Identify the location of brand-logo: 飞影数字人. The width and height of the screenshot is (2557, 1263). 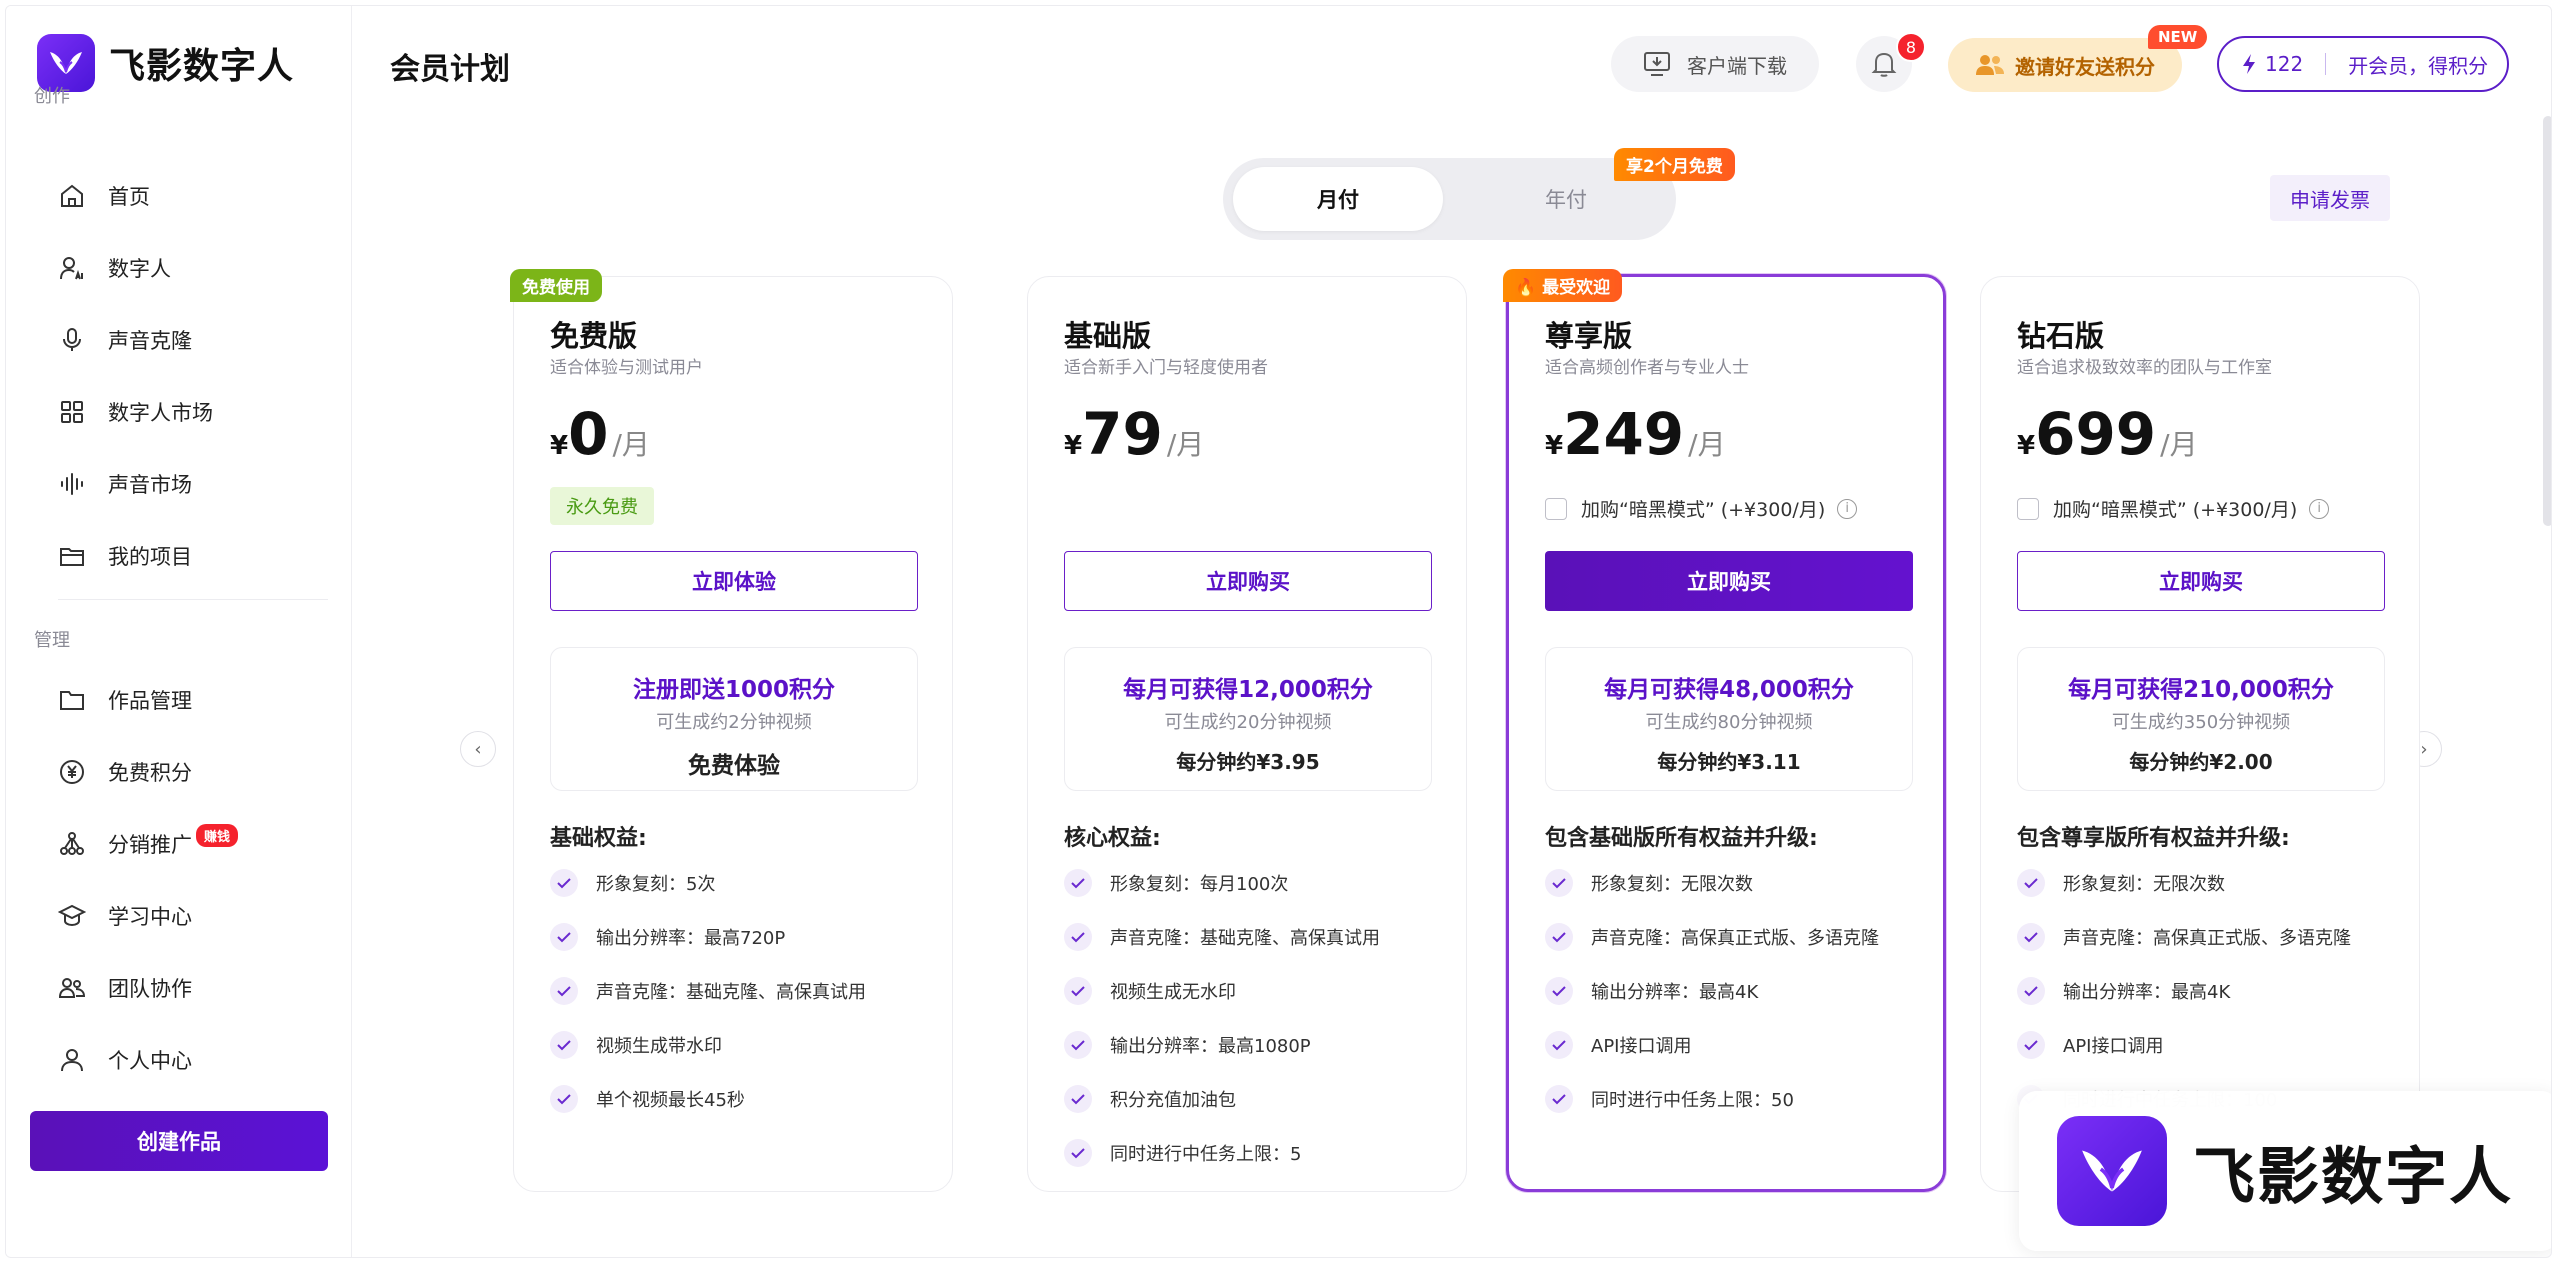
(165, 63).